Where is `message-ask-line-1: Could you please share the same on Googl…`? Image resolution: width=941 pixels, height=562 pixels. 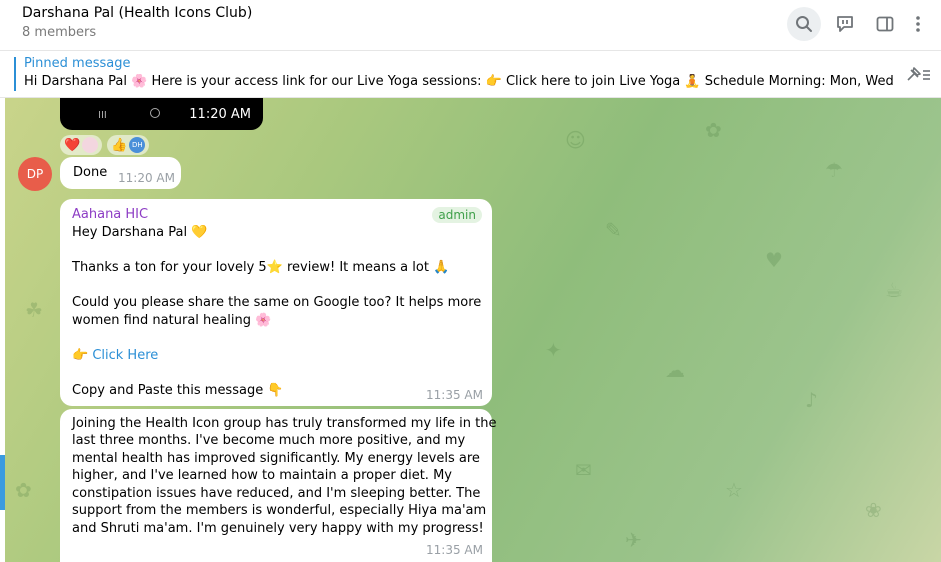 message-ask-line-1: Could you please share the same on Googl… is located at coordinates (277, 302).